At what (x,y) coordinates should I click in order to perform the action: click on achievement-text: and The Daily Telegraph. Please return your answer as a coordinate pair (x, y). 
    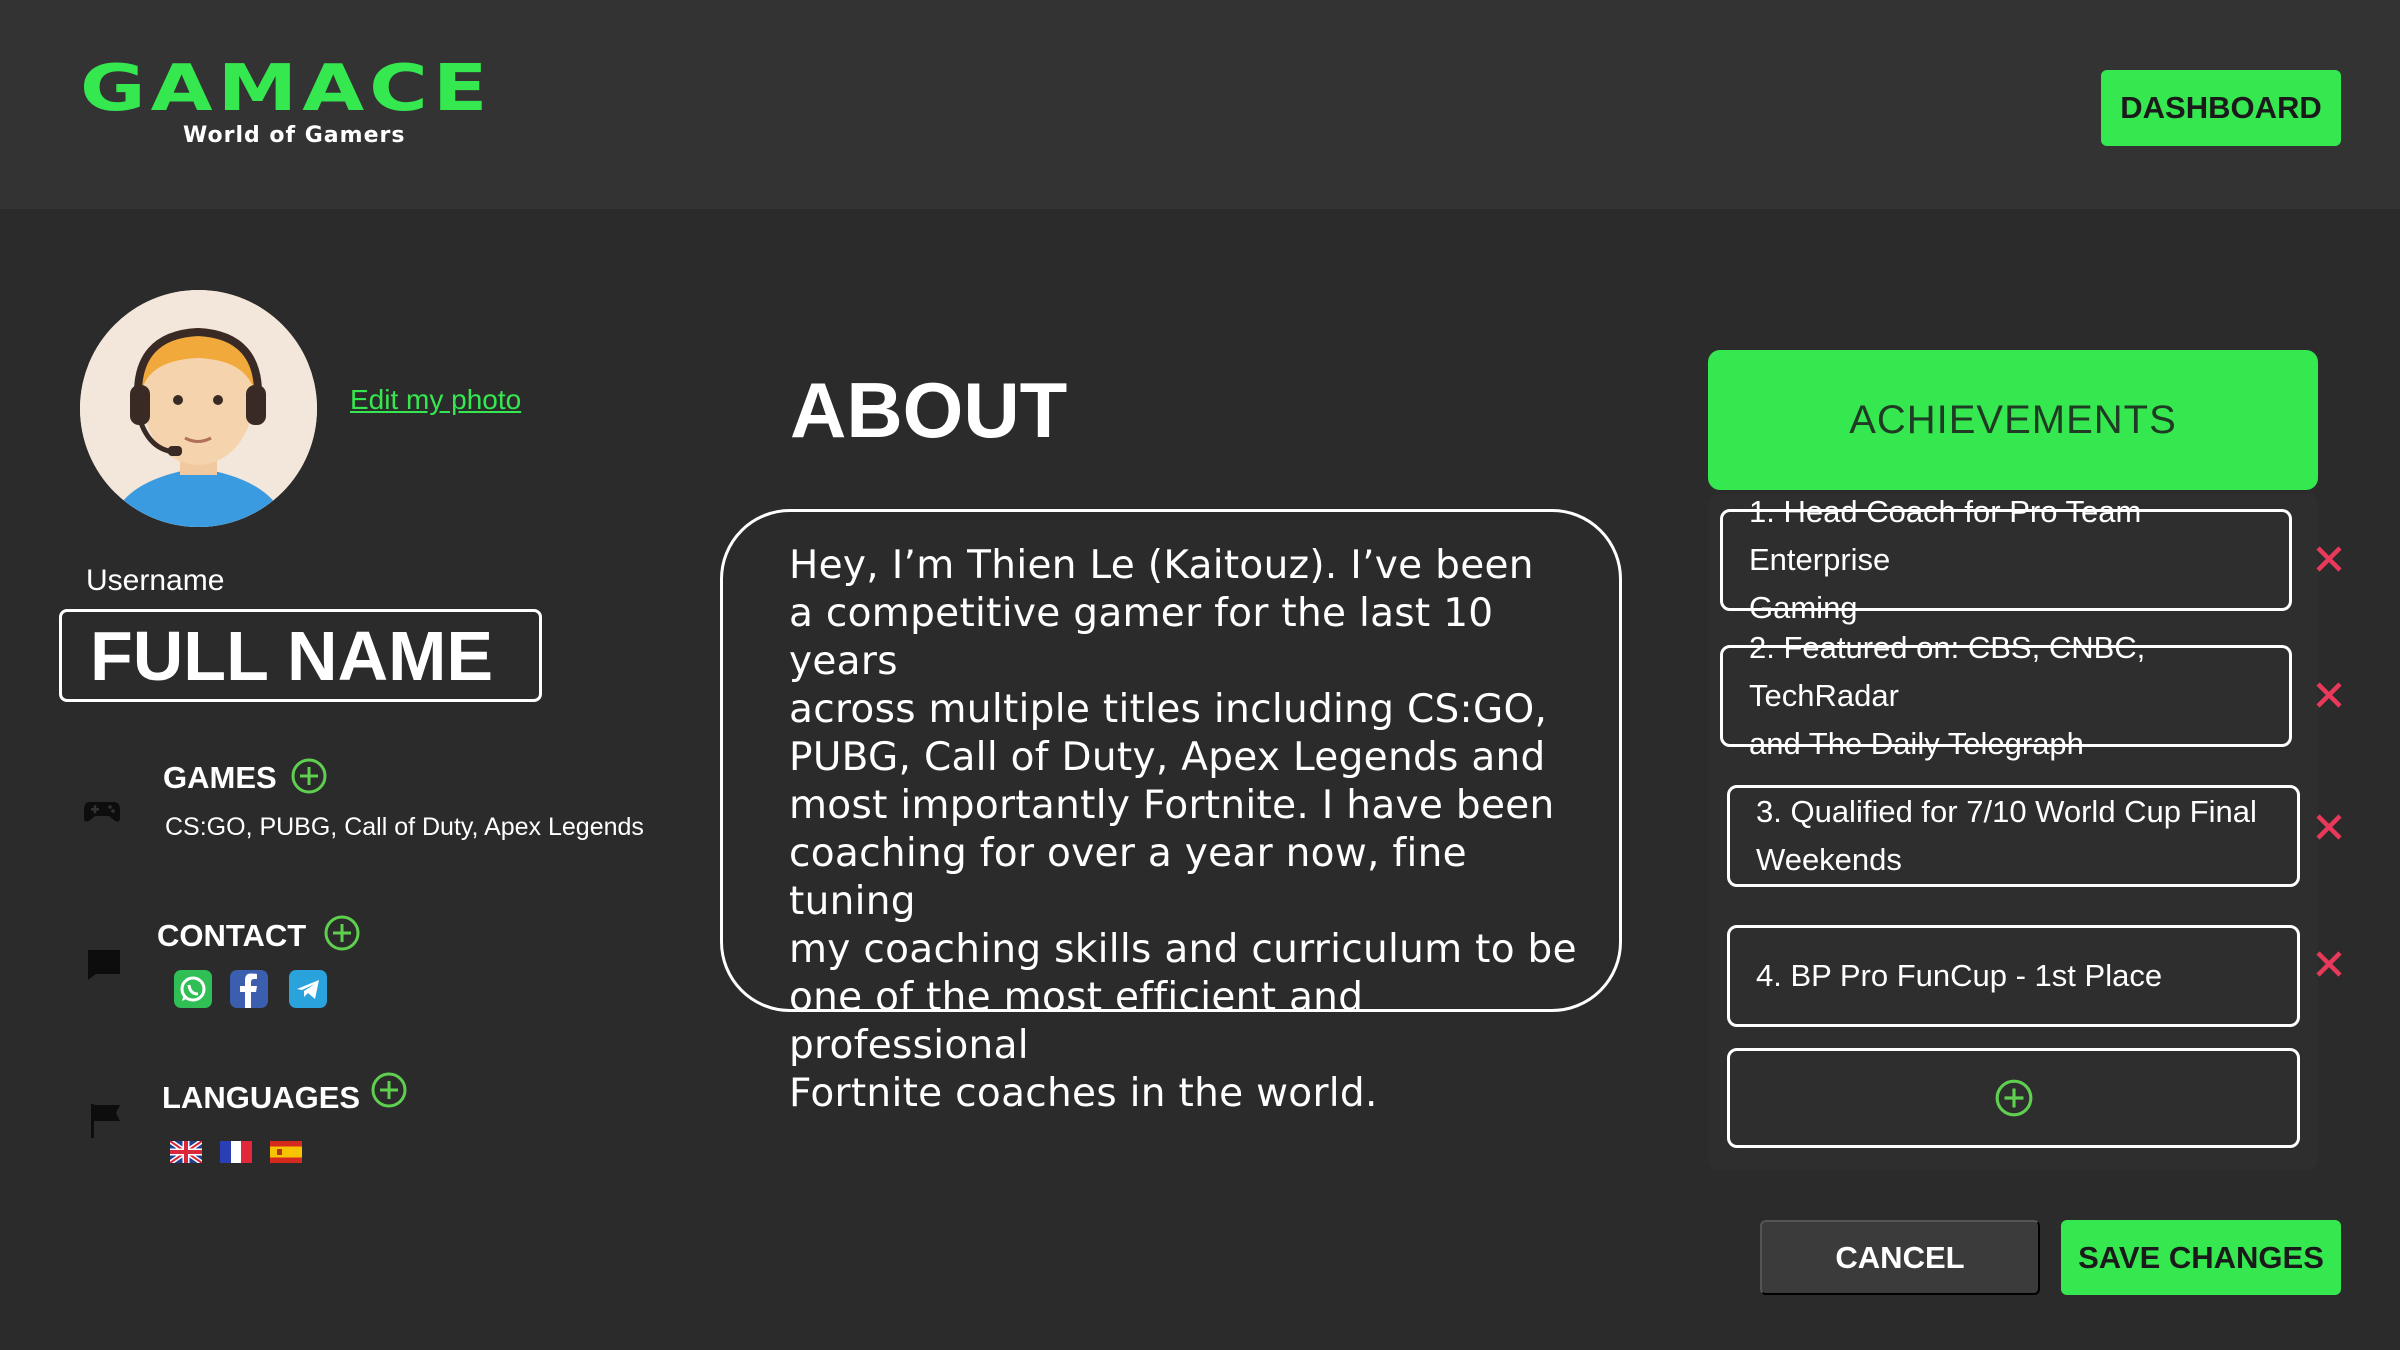
    Looking at the image, I should click on (1916, 743).